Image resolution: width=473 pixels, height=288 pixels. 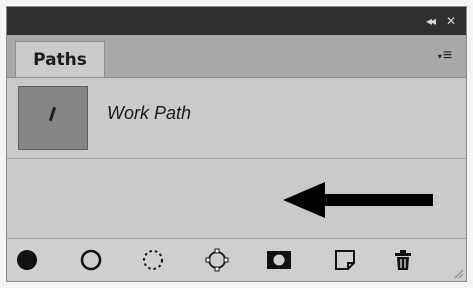 I want to click on load-selection-button, so click(x=153, y=260).